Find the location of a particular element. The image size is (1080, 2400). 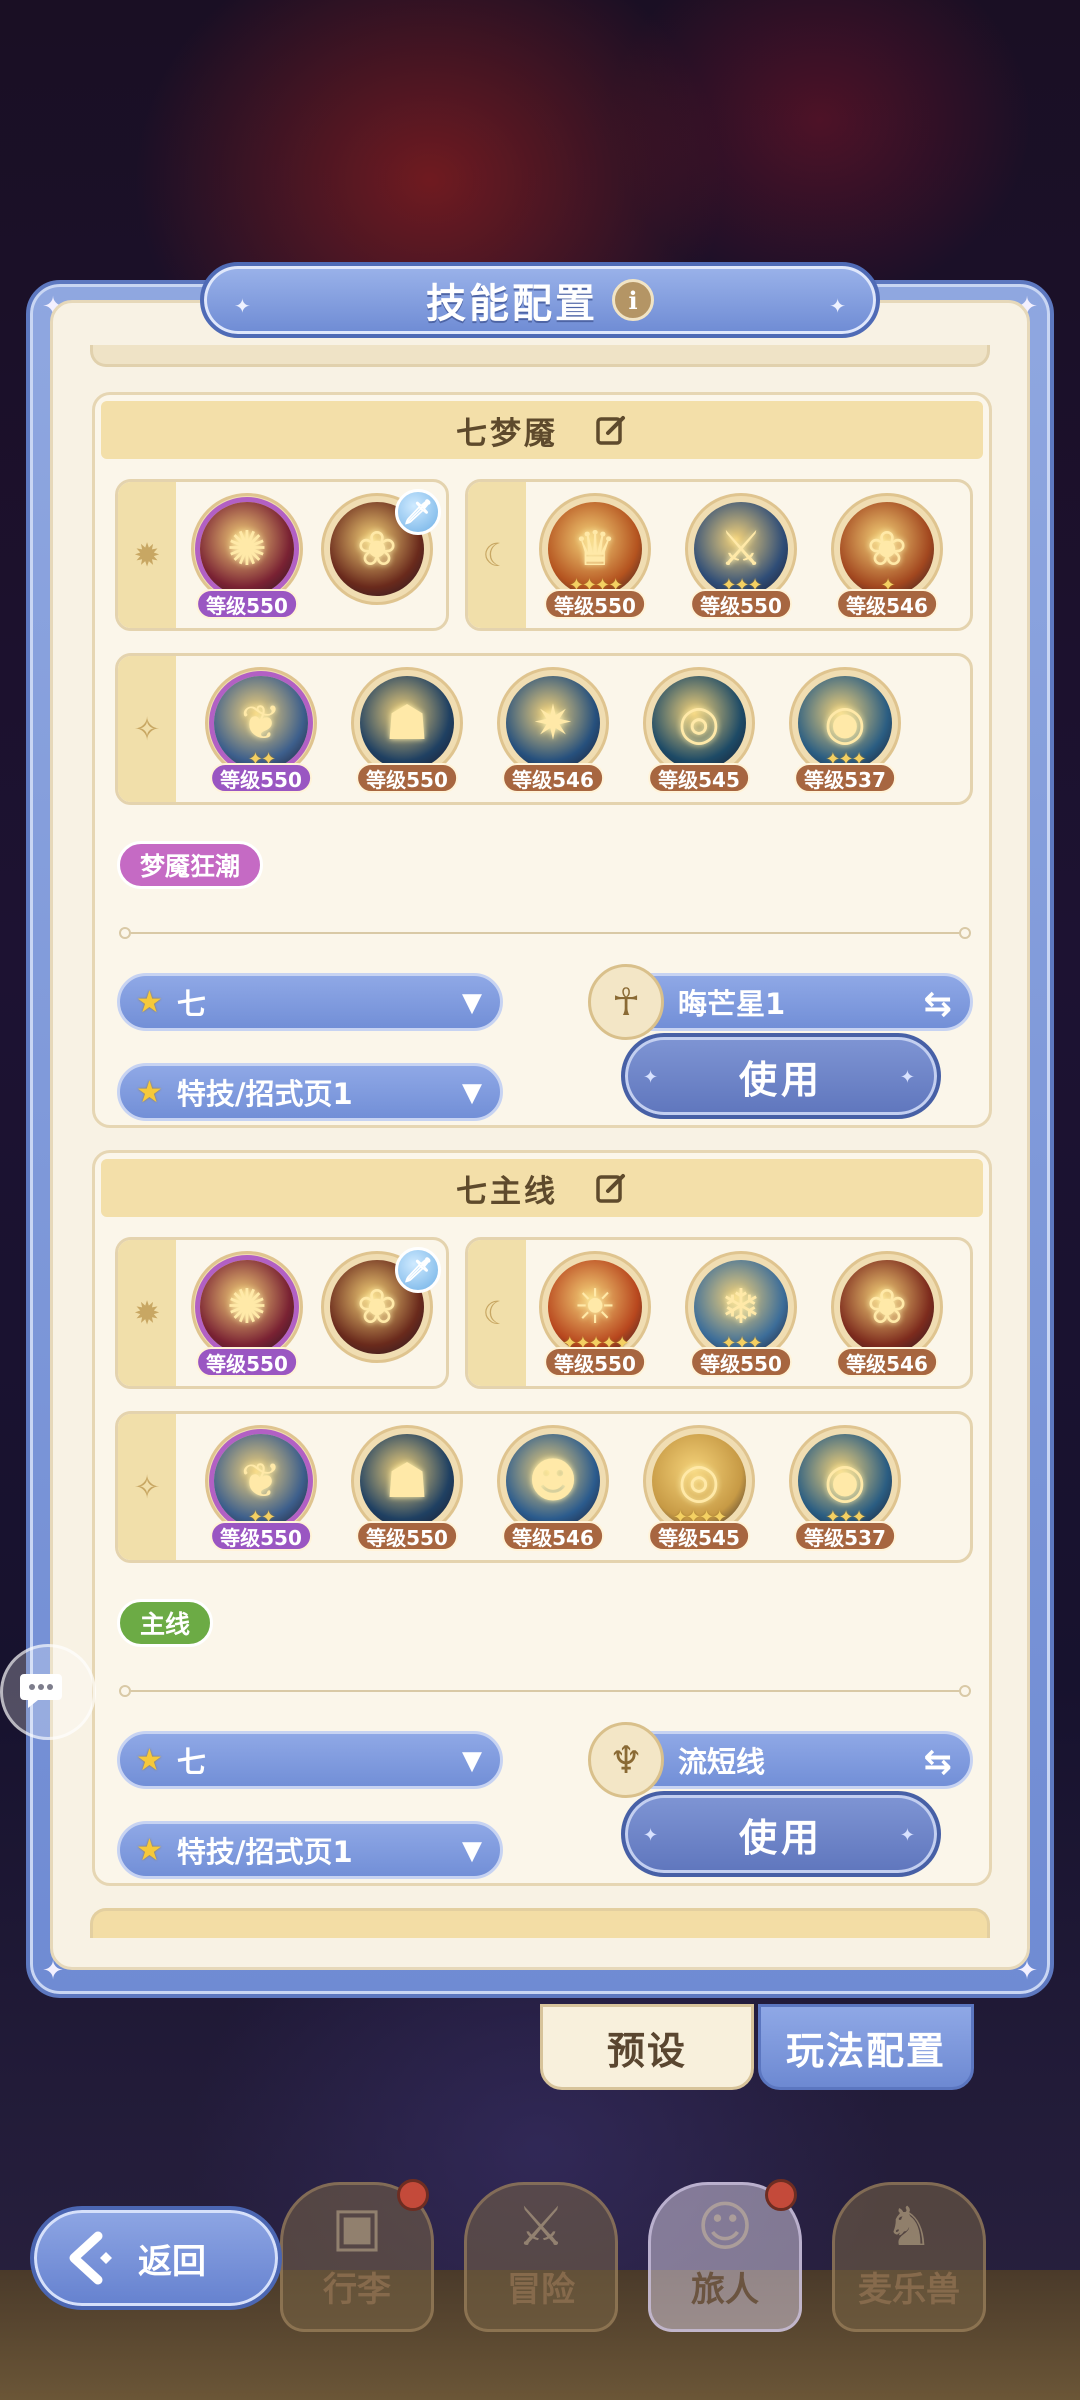

nav-label: 旅人 is located at coordinates (725, 2290).